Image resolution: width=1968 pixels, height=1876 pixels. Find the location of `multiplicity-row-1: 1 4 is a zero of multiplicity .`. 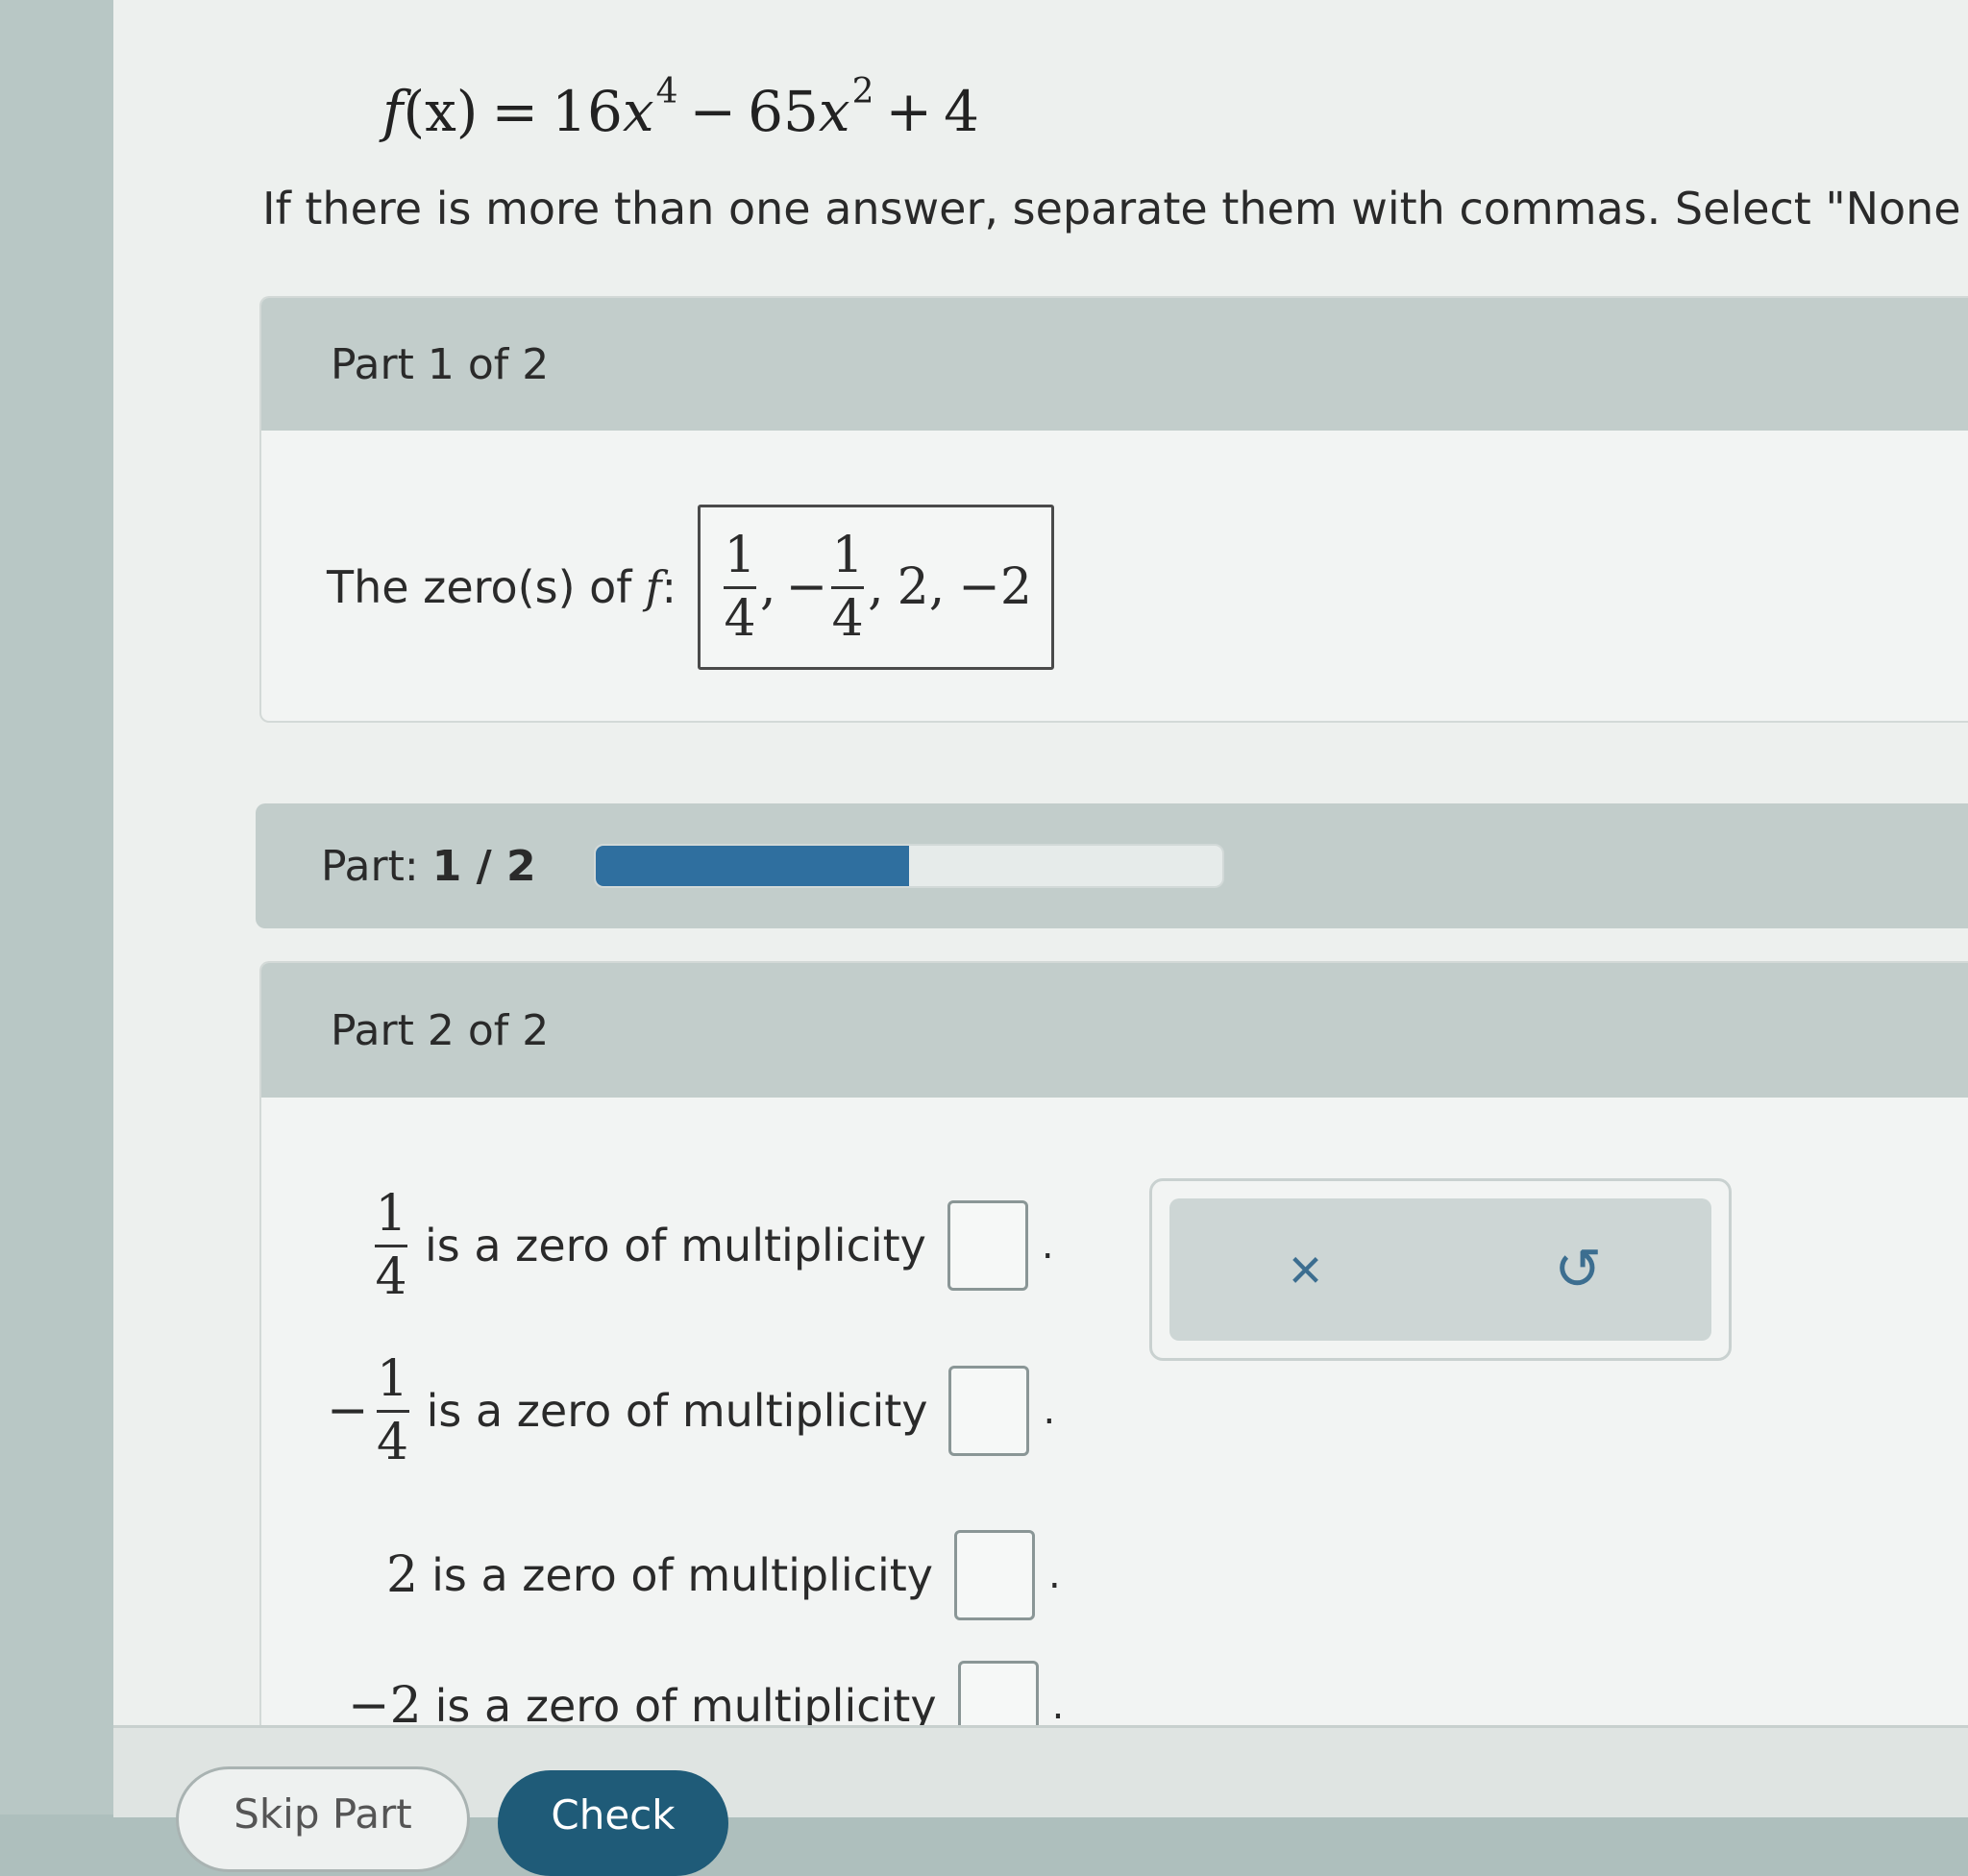

multiplicity-row-1: 1 4 is a zero of multiplicity . is located at coordinates (712, 1246).